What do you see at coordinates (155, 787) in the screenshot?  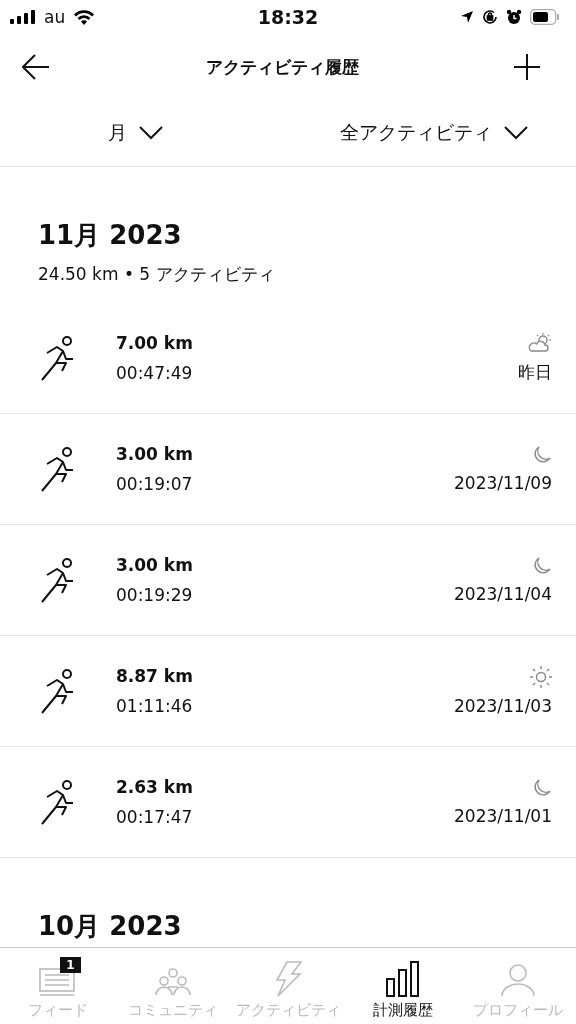 I see `activity-distance: 2.63 km` at bounding box center [155, 787].